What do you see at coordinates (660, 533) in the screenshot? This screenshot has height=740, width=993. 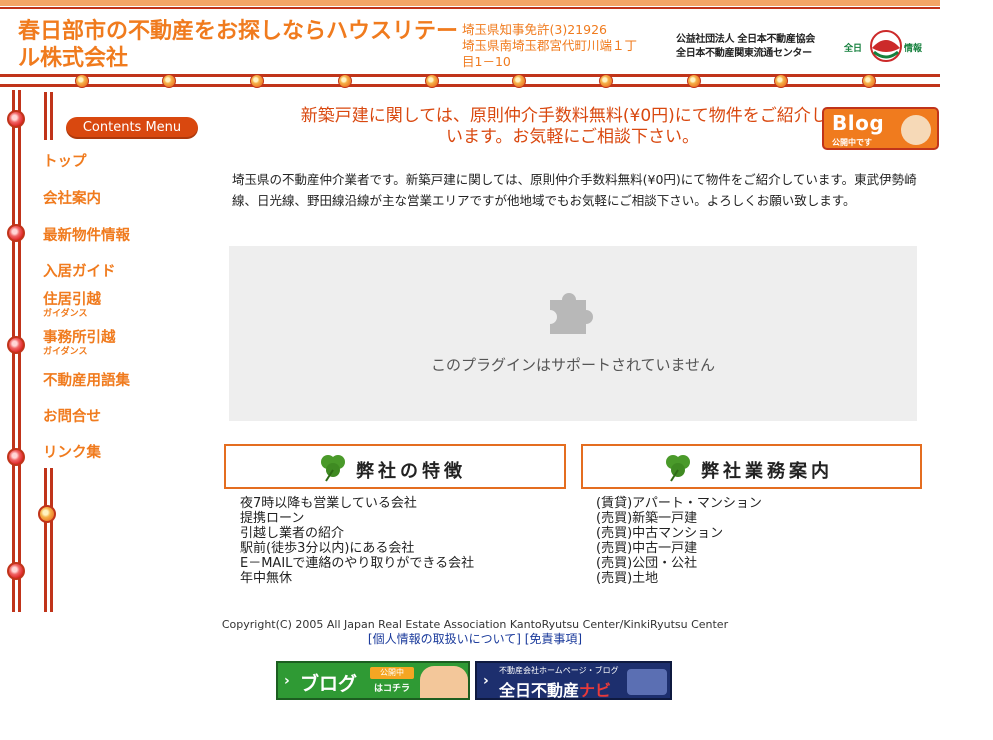 I see `list-item: (売買)中古マンション` at bounding box center [660, 533].